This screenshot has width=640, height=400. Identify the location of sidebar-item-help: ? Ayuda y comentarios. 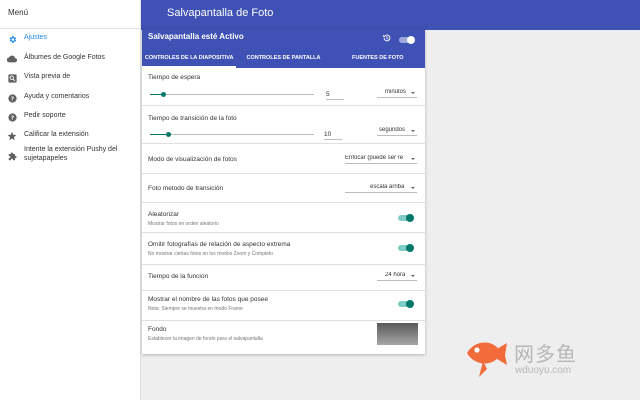
(70, 98).